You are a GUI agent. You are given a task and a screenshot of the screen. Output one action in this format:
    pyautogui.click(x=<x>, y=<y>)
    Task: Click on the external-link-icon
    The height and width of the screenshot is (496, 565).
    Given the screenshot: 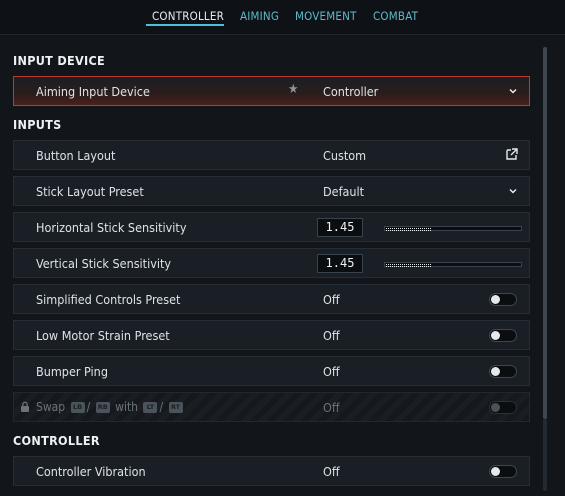 What is the action you would take?
    pyautogui.click(x=512, y=154)
    